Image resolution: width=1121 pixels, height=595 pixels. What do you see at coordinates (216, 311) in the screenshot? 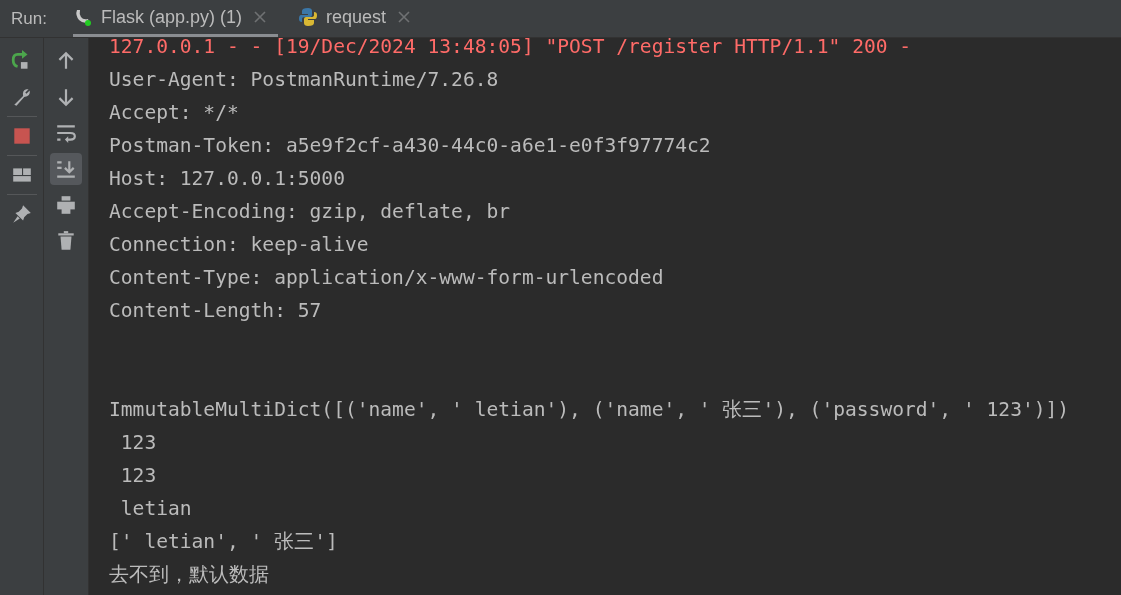
I see `console-line: Content-Length: 57` at bounding box center [216, 311].